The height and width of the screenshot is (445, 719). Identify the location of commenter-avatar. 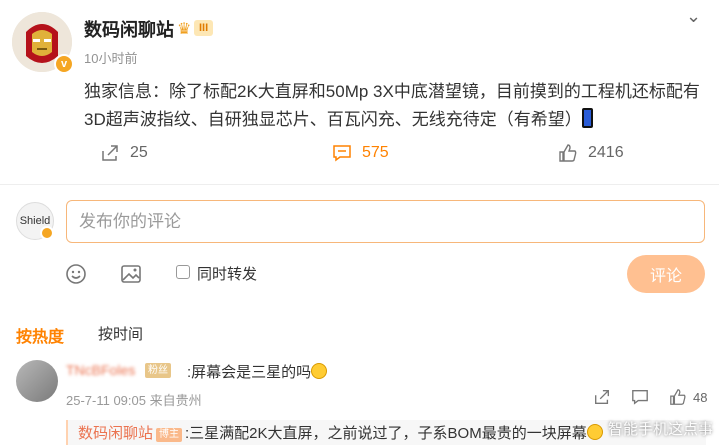
(37, 381).